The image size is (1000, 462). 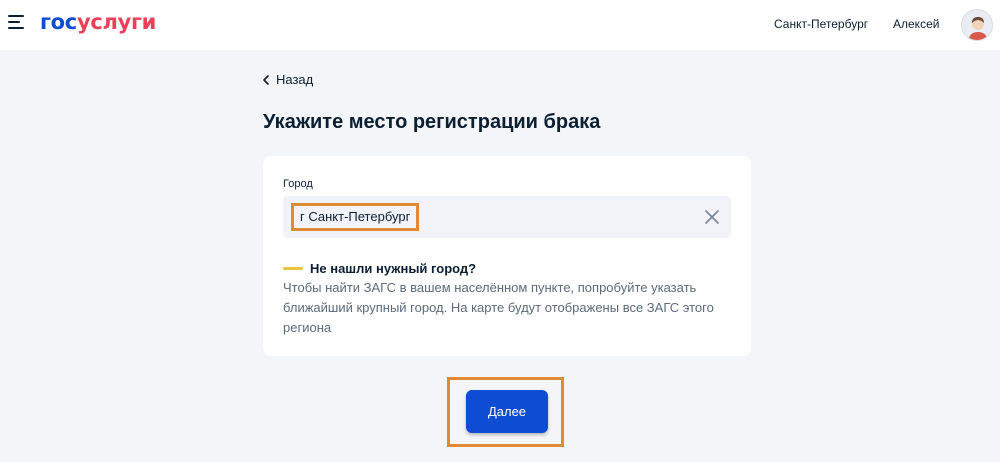 I want to click on chevron-left-icon, so click(x=266, y=79).